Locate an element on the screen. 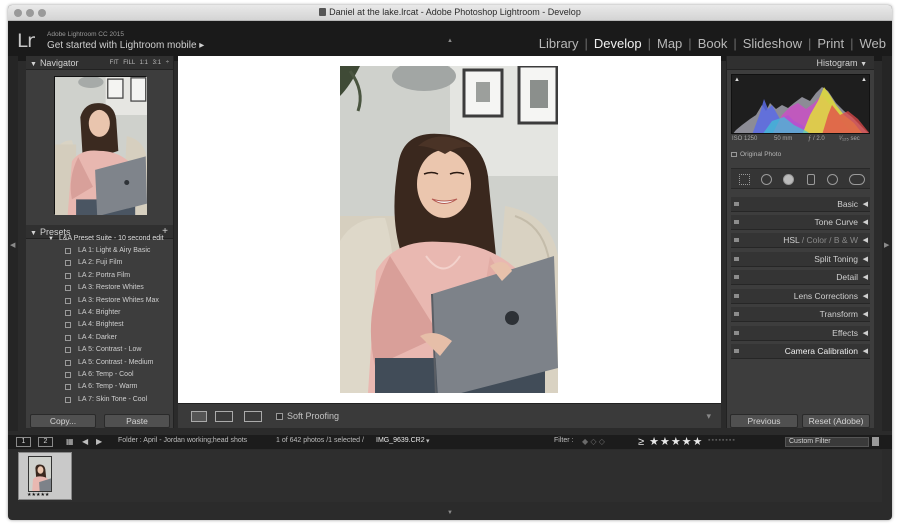 The height and width of the screenshot is (525, 900). red-eye-icon is located at coordinates (788, 179).